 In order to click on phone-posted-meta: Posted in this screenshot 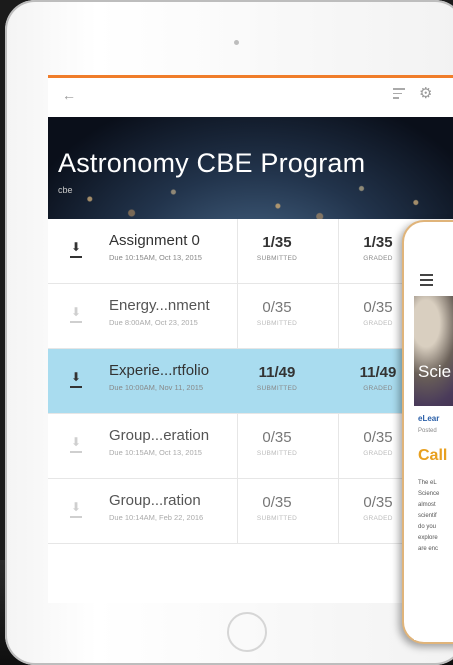, I will do `click(427, 431)`.